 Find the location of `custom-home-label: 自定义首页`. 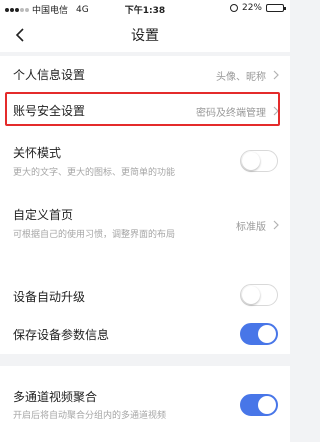

custom-home-label: 自定义首页 is located at coordinates (43, 215).